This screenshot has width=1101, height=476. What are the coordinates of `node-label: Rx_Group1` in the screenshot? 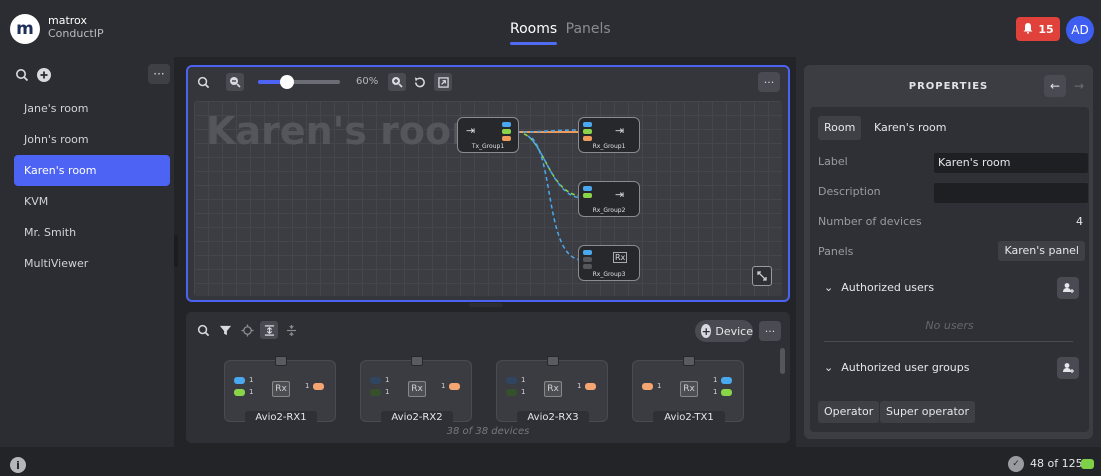 It's located at (609, 146).